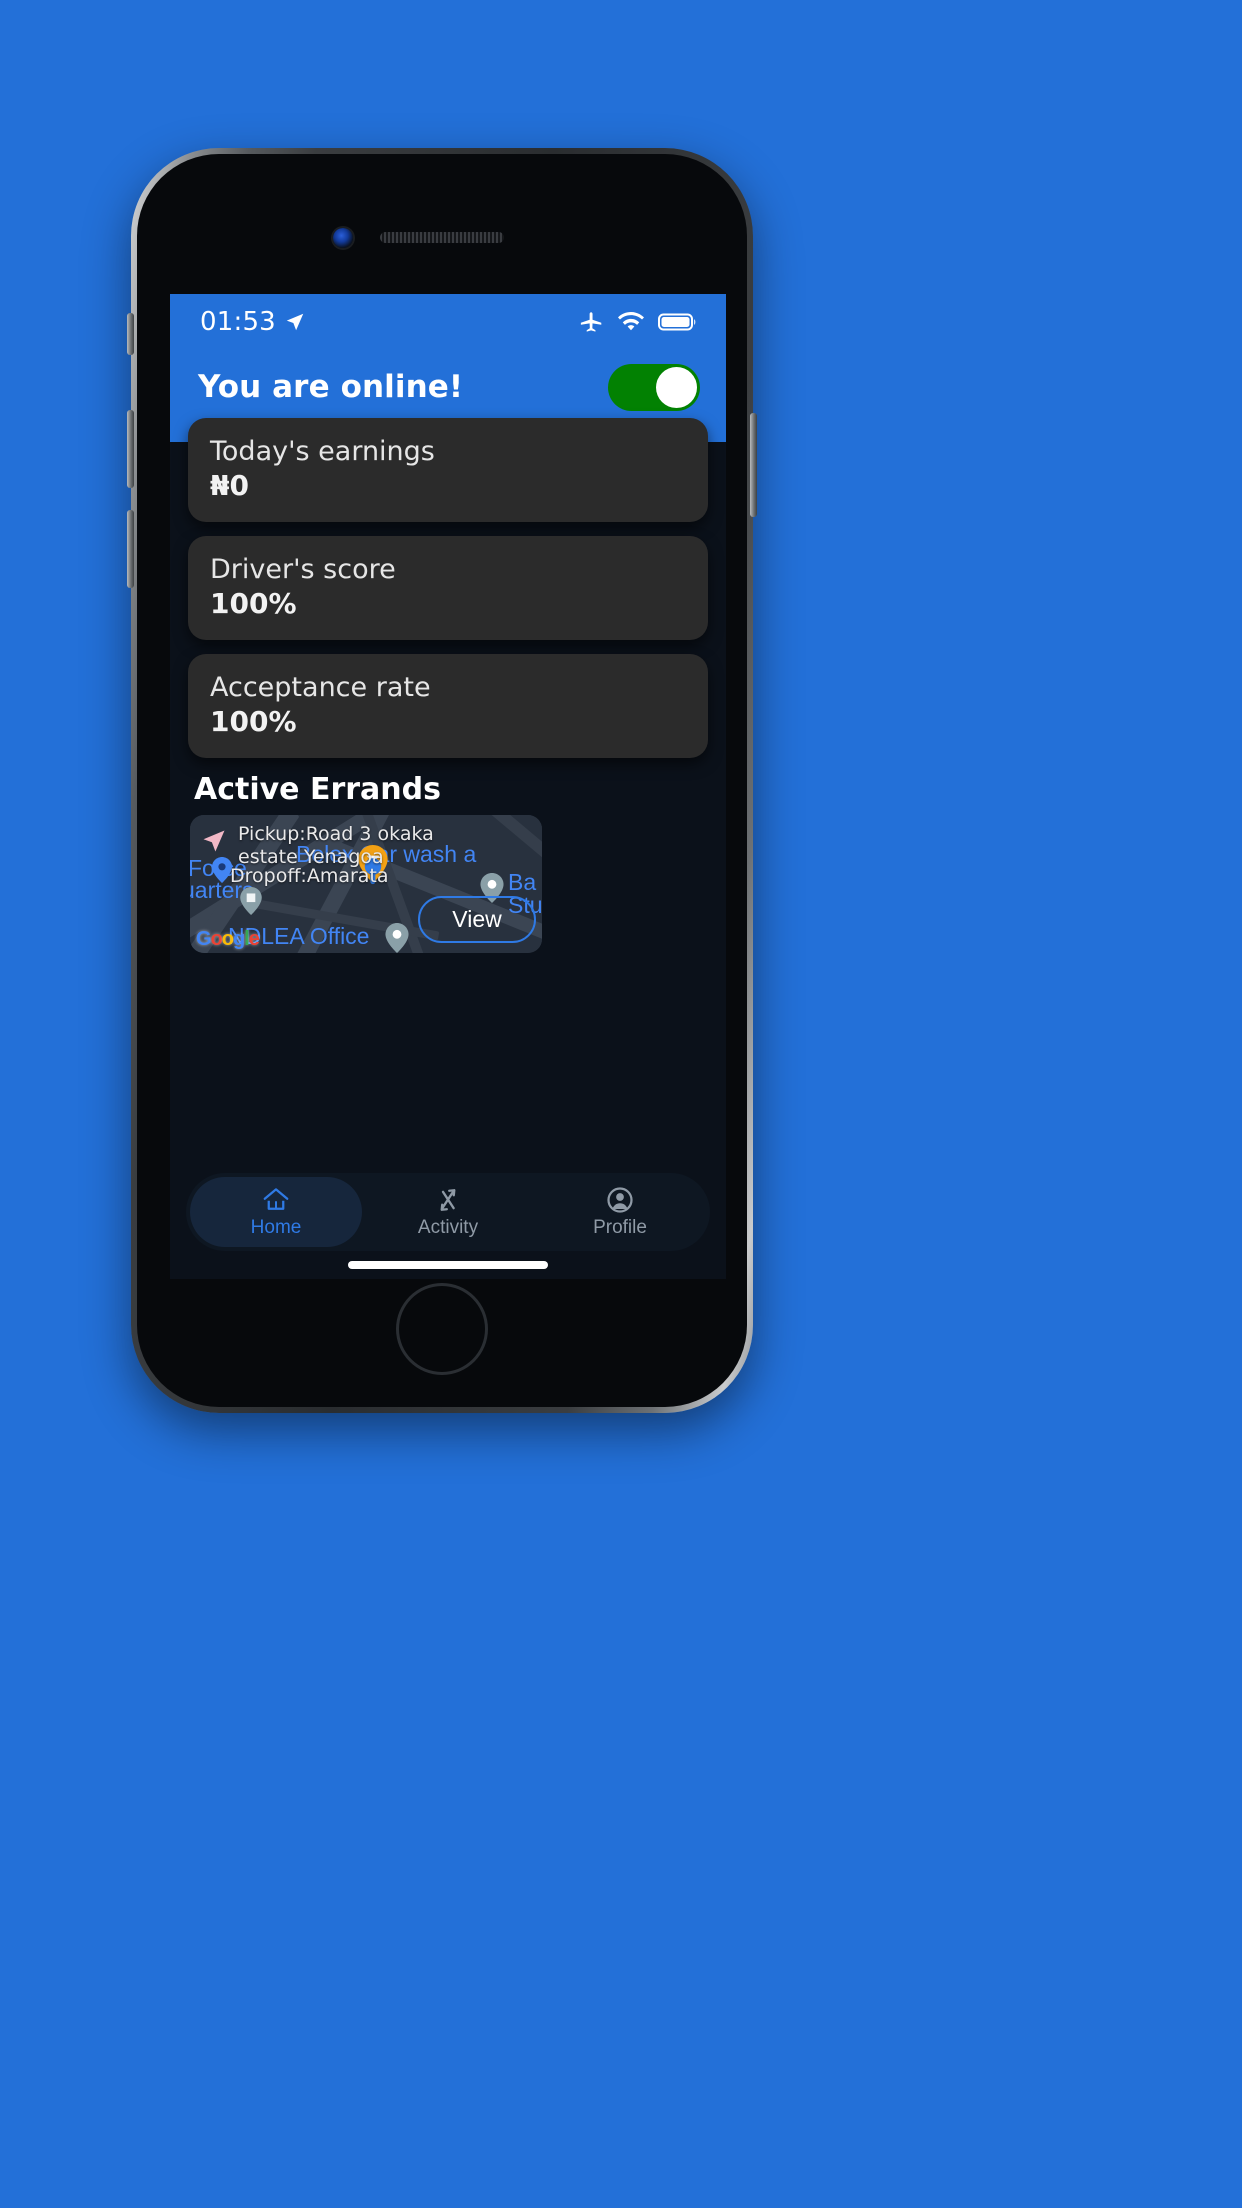 This screenshot has width=1242, height=2208. I want to click on nav-item-profile: Profile, so click(620, 1212).